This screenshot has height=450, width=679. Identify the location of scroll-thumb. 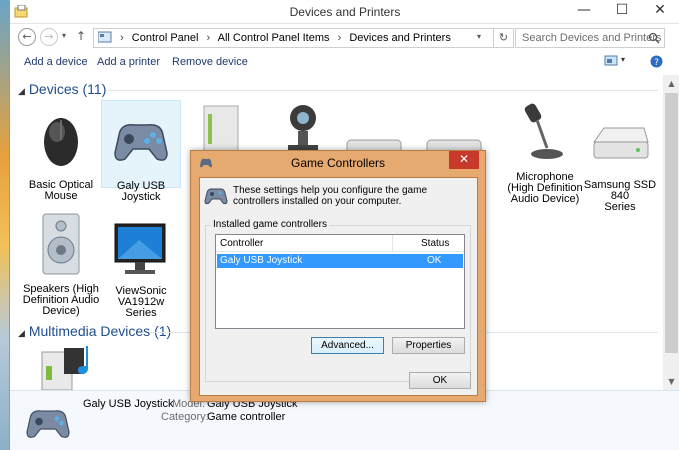
(671, 223).